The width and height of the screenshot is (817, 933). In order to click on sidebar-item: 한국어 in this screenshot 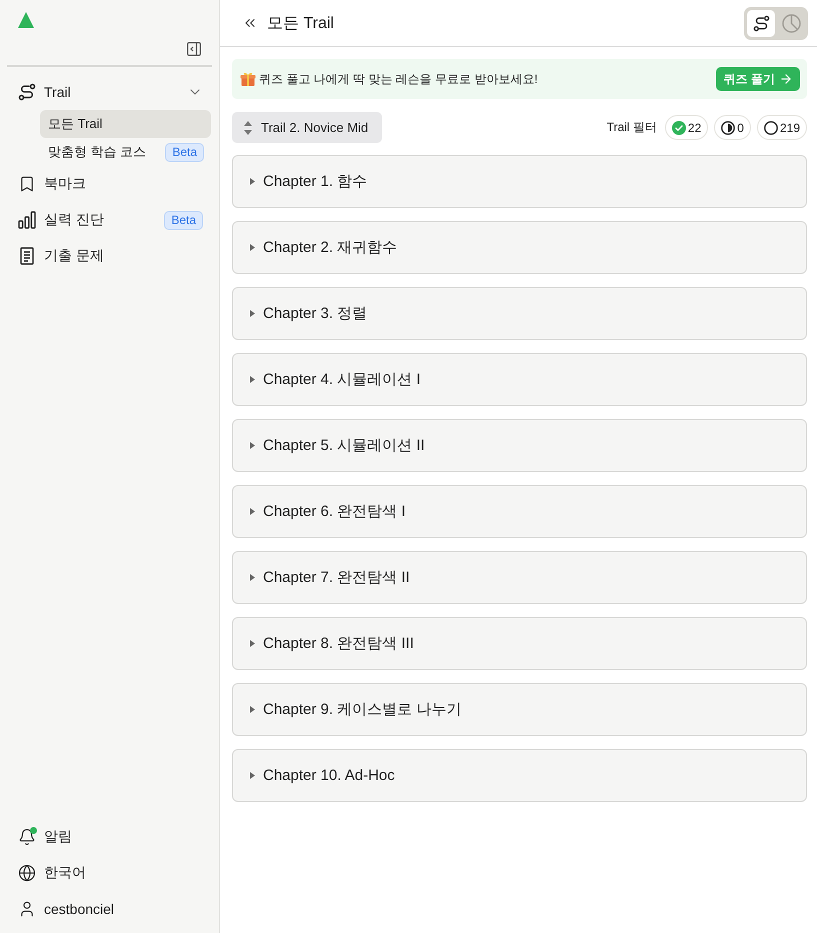, I will do `click(109, 873)`.